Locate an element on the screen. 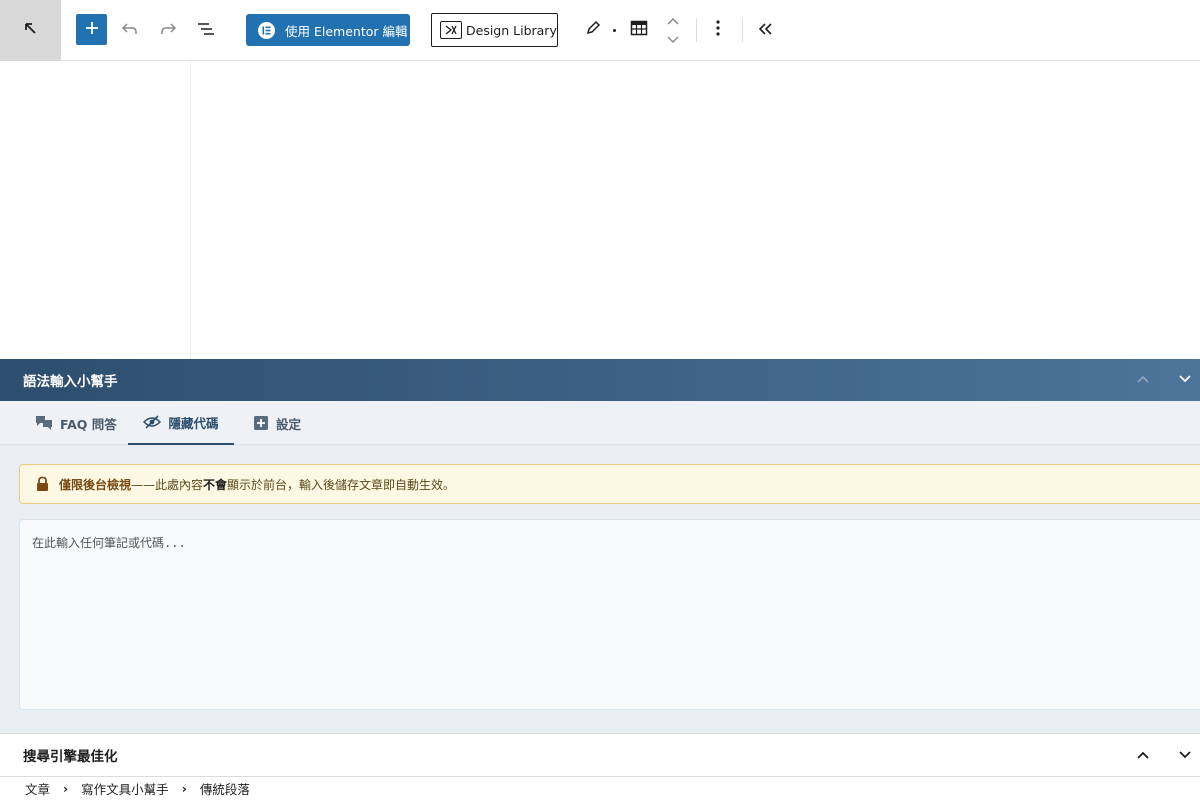  settings-plus-icon is located at coordinates (261, 423).